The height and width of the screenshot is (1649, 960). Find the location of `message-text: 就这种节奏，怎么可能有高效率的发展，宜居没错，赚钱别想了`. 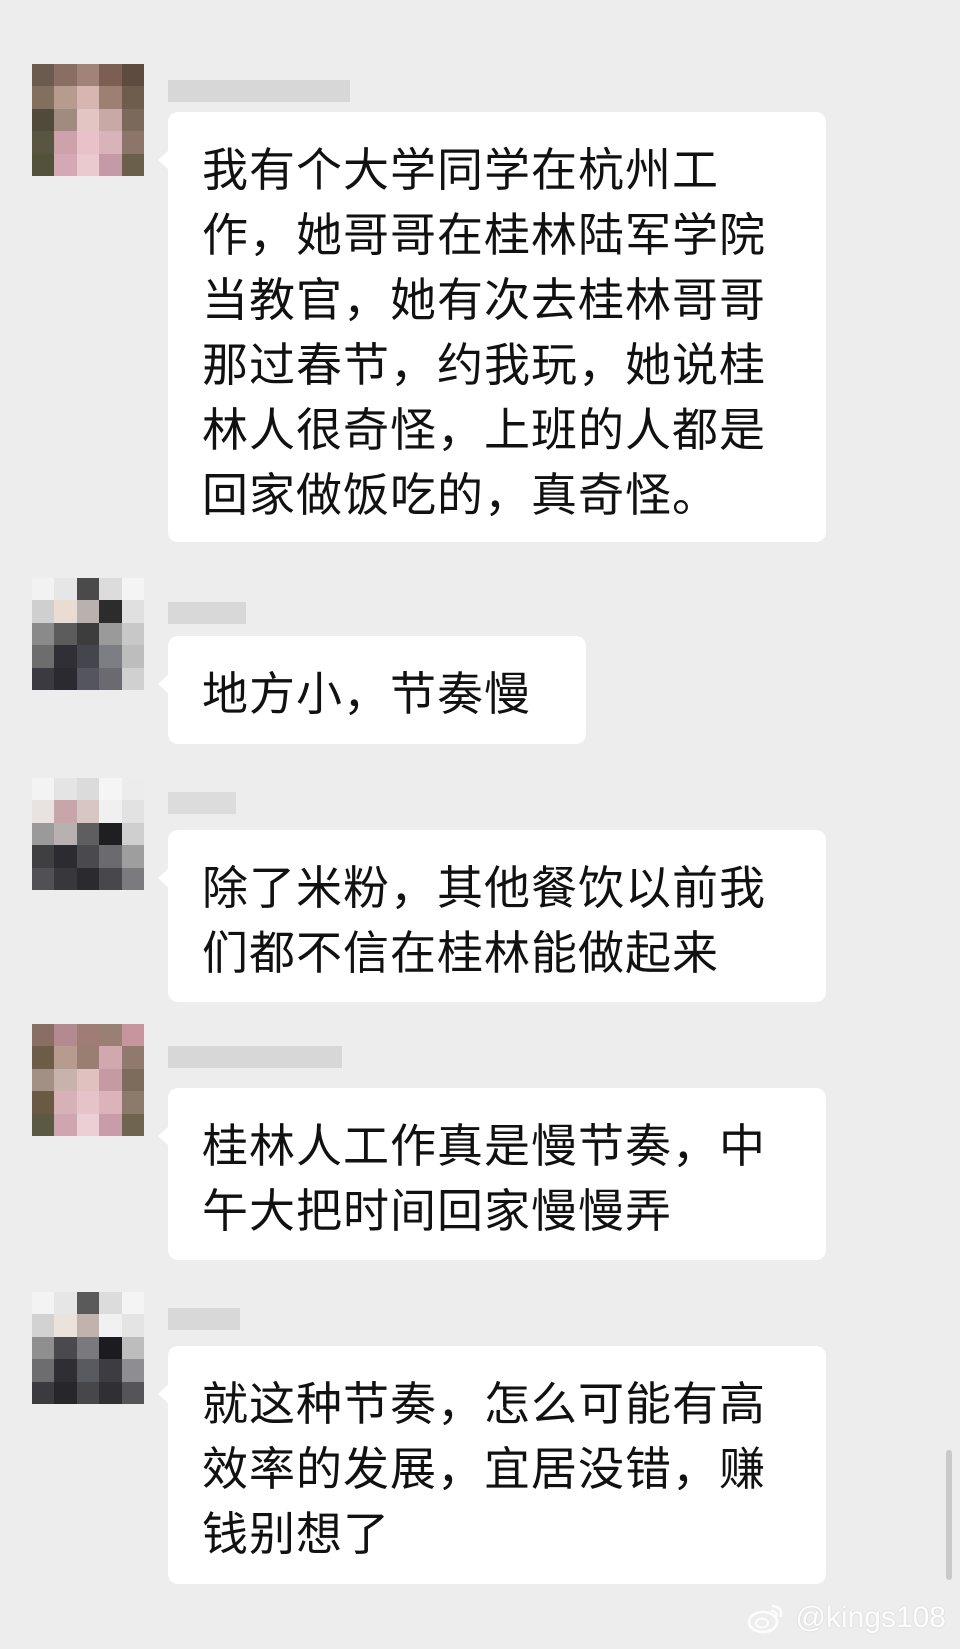

message-text: 就这种节奏，怎么可能有高效率的发展，宜居没错，赚钱别想了 is located at coordinates (484, 1469).